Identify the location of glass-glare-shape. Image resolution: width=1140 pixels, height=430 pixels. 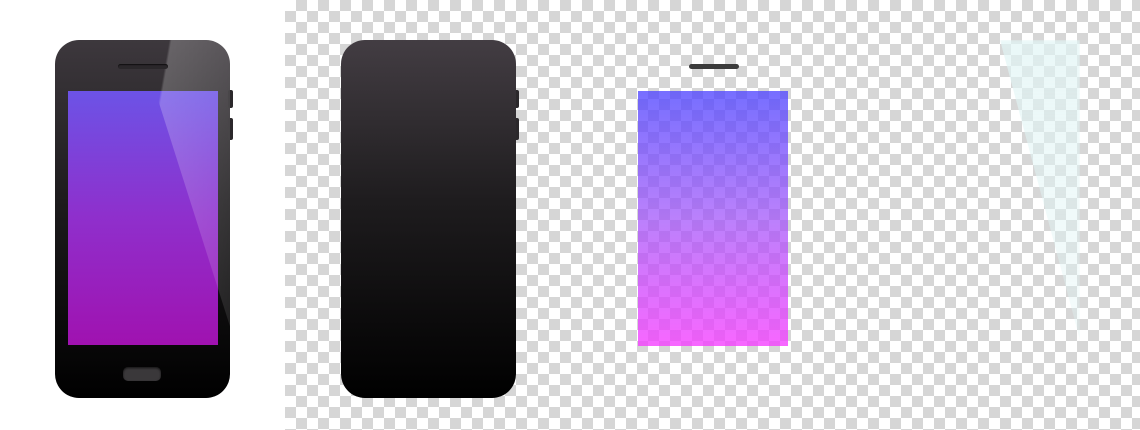
(1040, 190).